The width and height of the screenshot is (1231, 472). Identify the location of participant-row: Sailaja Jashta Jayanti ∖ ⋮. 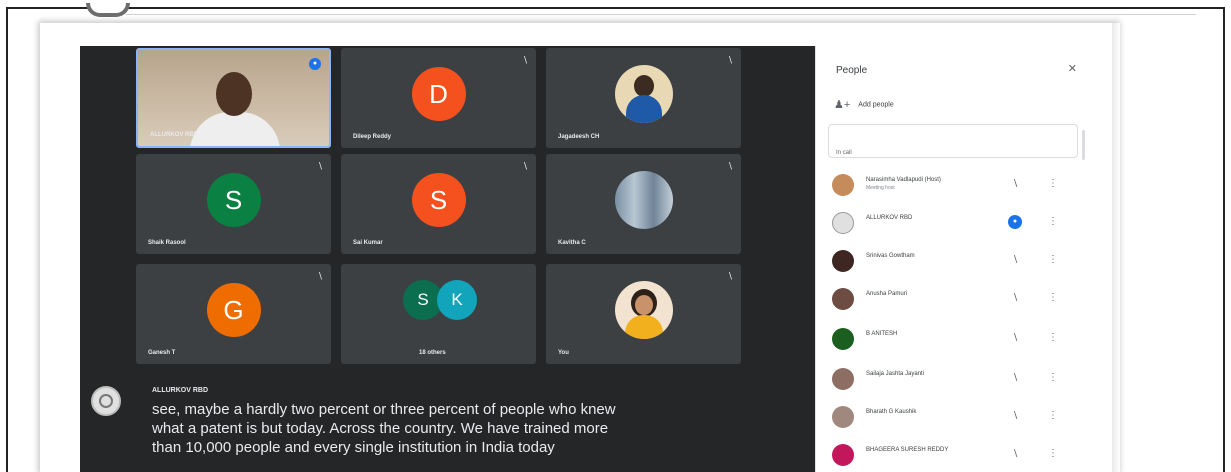
(955, 379).